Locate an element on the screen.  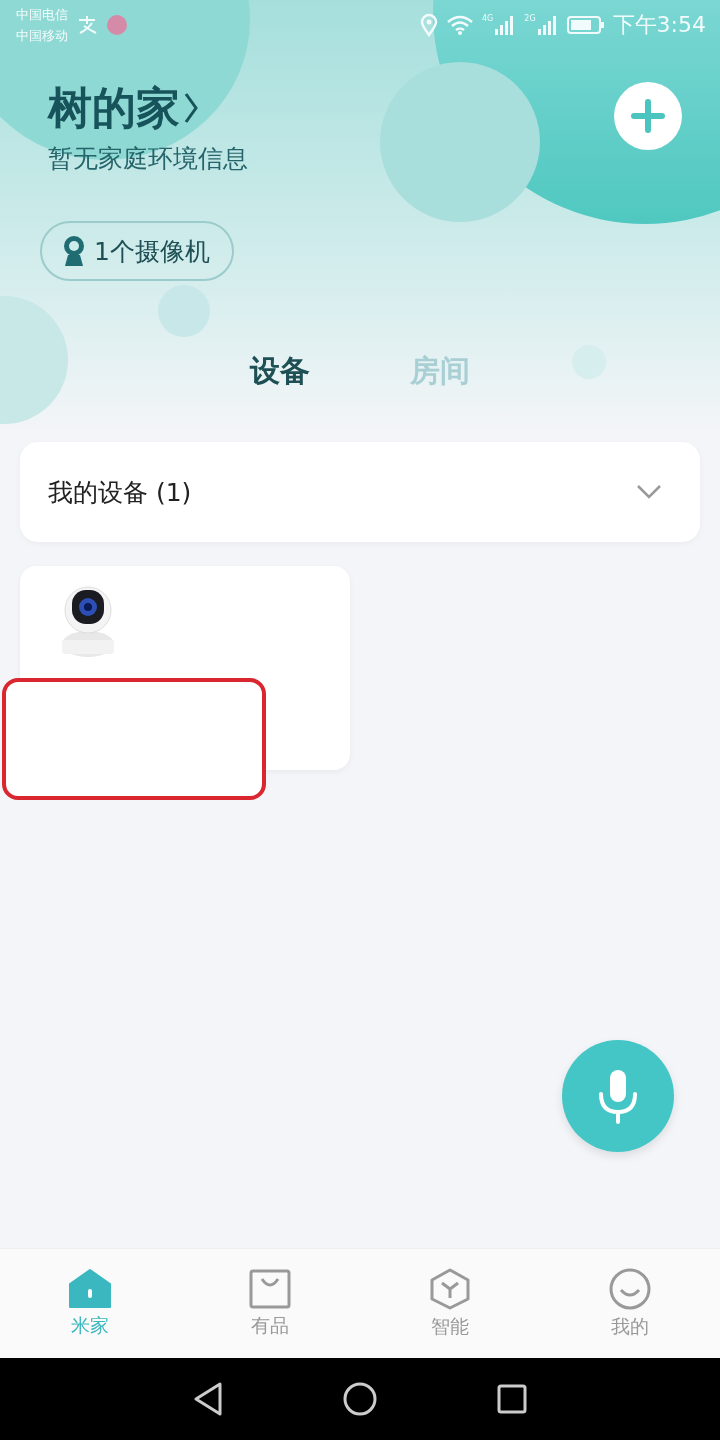
microphone-icon is located at coordinates (618, 1096).